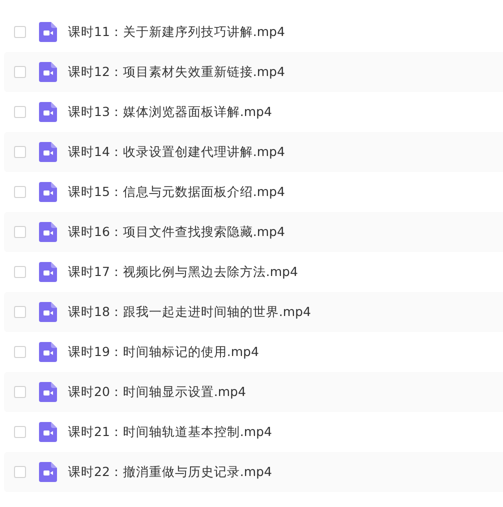  Describe the element at coordinates (176, 71) in the screenshot. I see `file-name: 课时12：项目素材失效重新链接.mp4` at that location.